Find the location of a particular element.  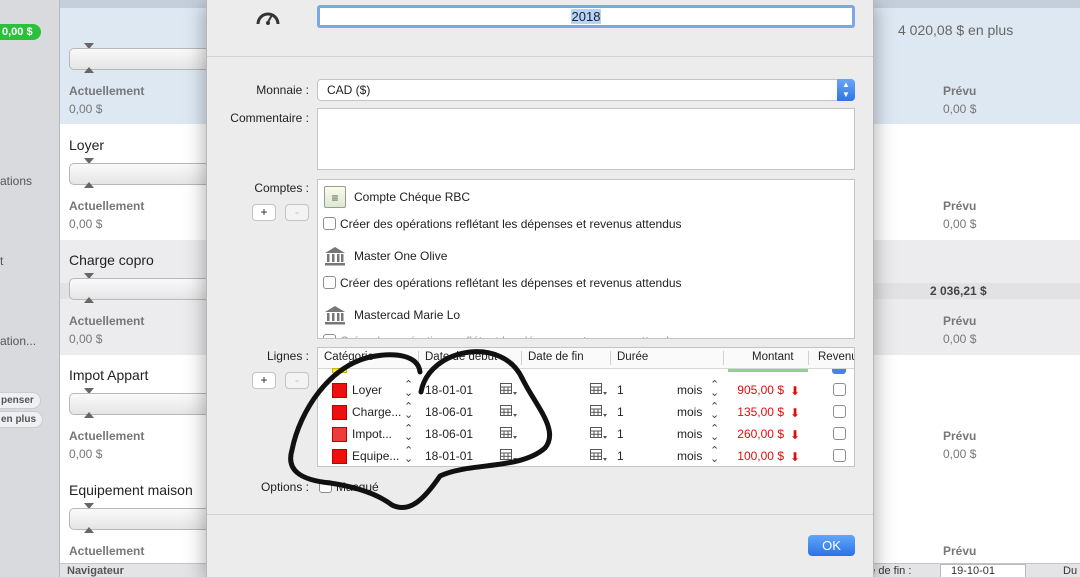

category-title-equipement-maison: Equipement maison is located at coordinates (131, 490).